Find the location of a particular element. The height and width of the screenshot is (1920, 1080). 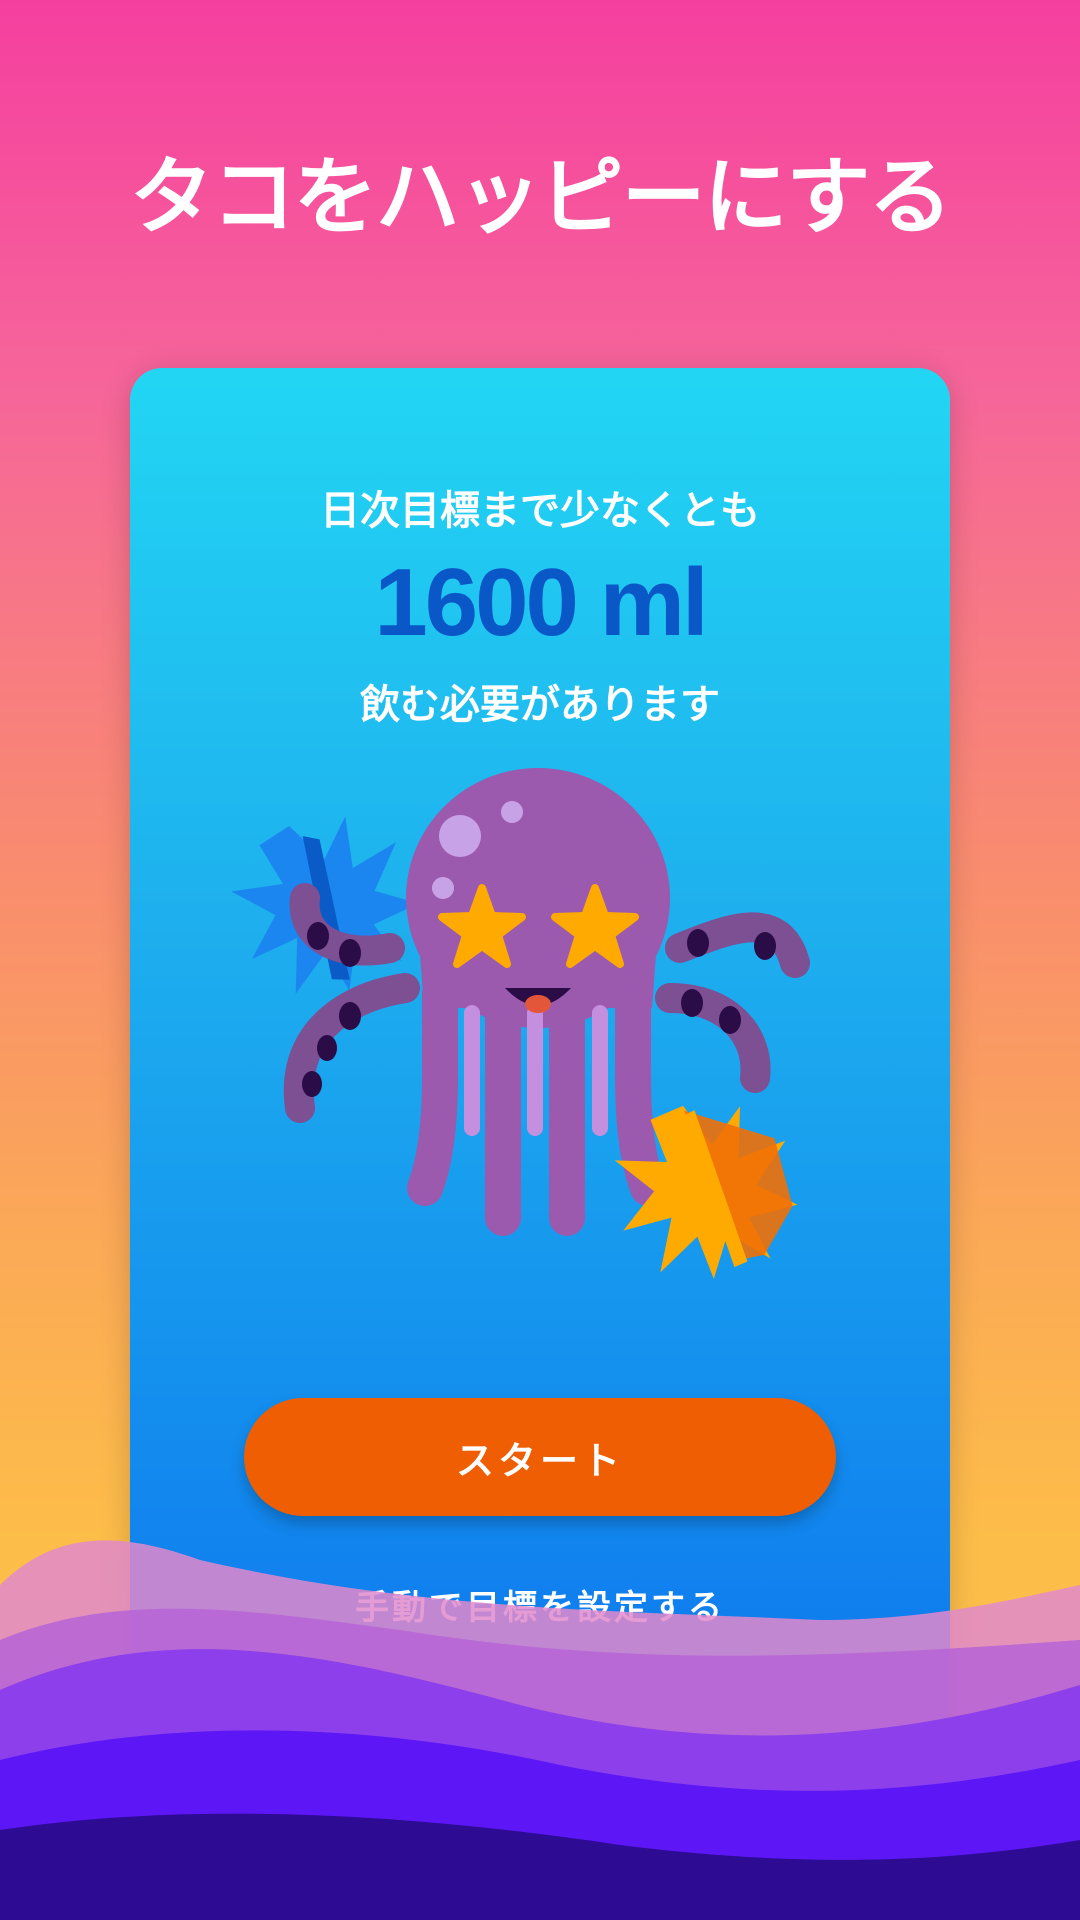

start-button: スタート is located at coordinates (540, 1457).